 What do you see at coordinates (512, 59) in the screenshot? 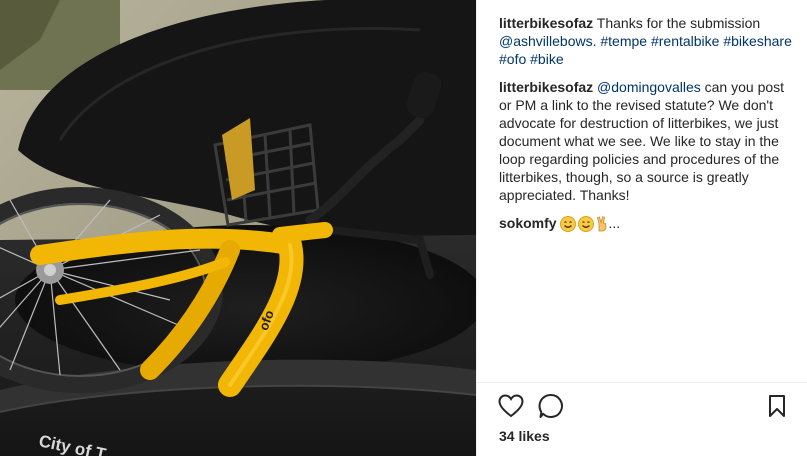
I see `hashtag-link: #ofo` at bounding box center [512, 59].